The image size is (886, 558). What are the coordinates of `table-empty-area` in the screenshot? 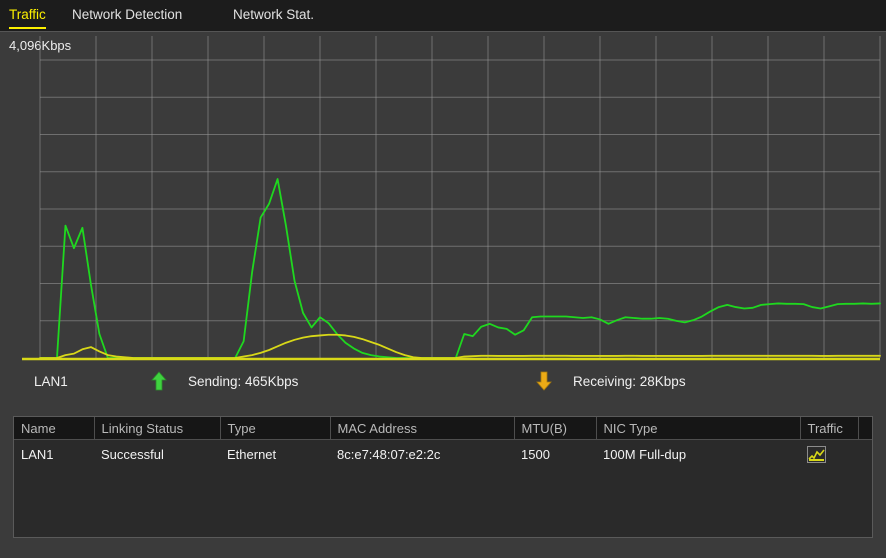 It's located at (443, 482).